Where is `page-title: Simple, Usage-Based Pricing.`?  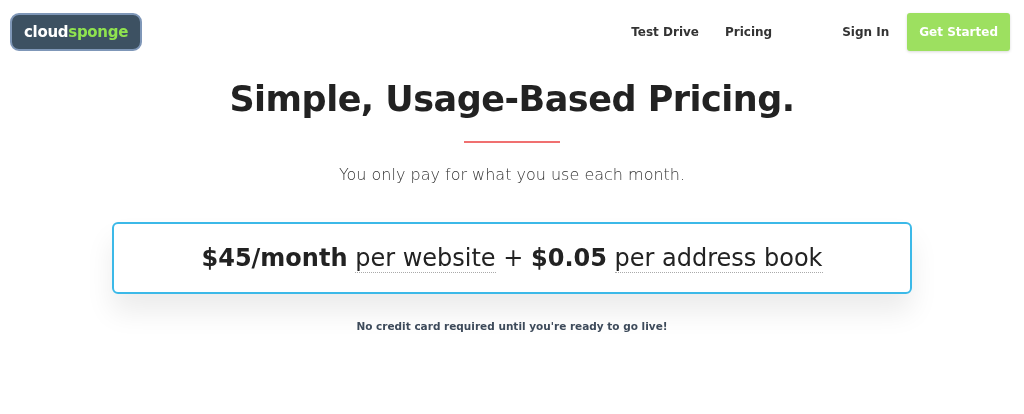 page-title: Simple, Usage-Based Pricing. is located at coordinates (512, 99).